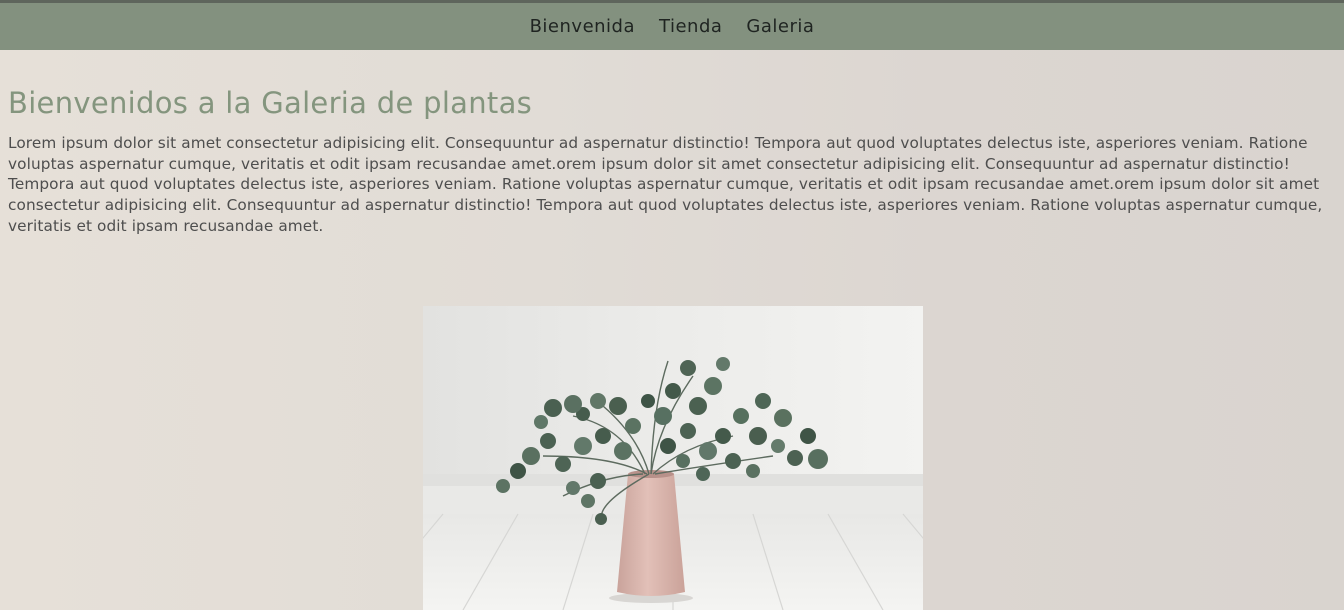 The width and height of the screenshot is (1344, 610). What do you see at coordinates (780, 26) in the screenshot?
I see `nav-link-galeria: Galeria` at bounding box center [780, 26].